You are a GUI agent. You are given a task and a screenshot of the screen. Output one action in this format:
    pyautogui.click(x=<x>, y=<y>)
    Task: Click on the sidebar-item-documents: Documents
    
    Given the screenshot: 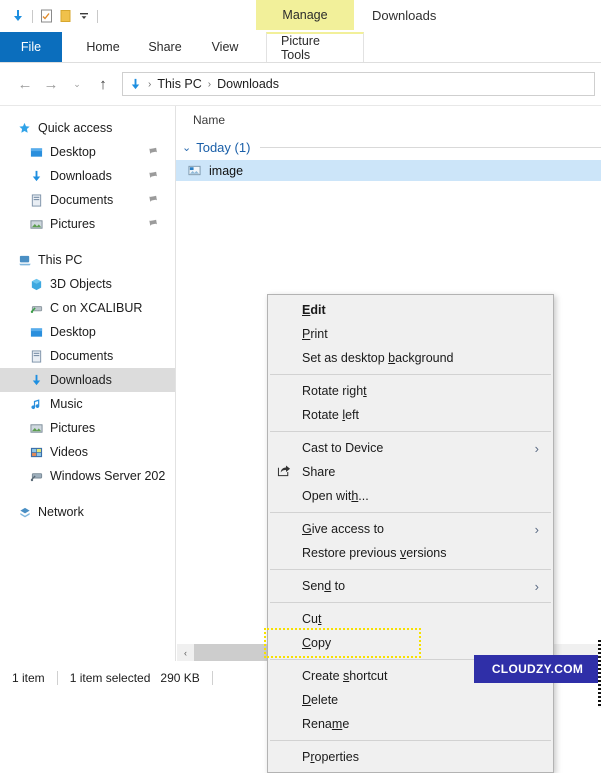 What is the action you would take?
    pyautogui.click(x=87, y=356)
    